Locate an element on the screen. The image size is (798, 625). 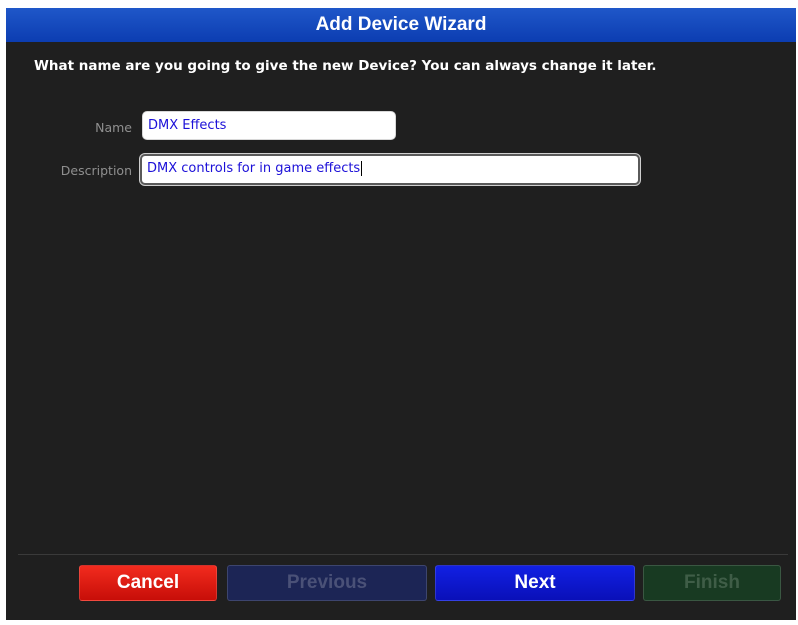
description-label: Description is located at coordinates (96, 170).